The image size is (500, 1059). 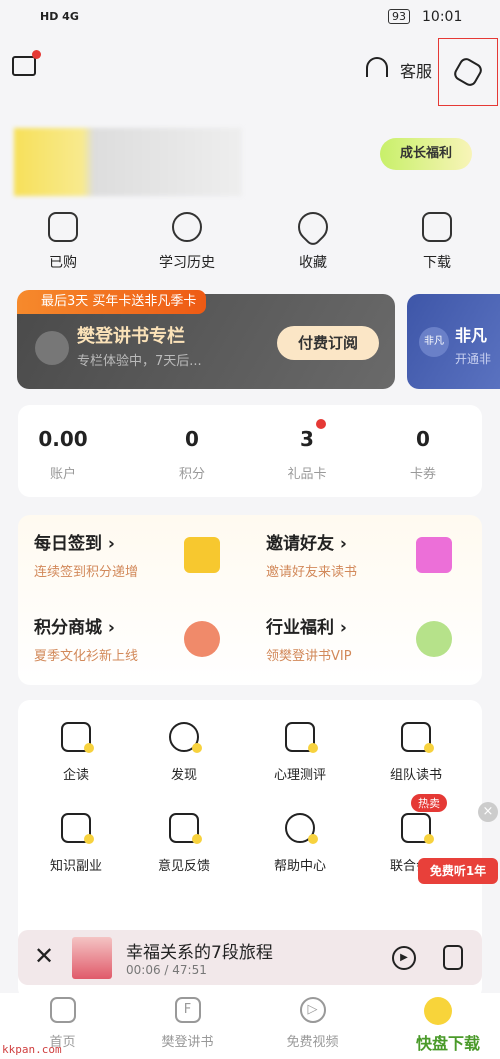 I want to click on grid-discover: 发现, so click(x=184, y=752).